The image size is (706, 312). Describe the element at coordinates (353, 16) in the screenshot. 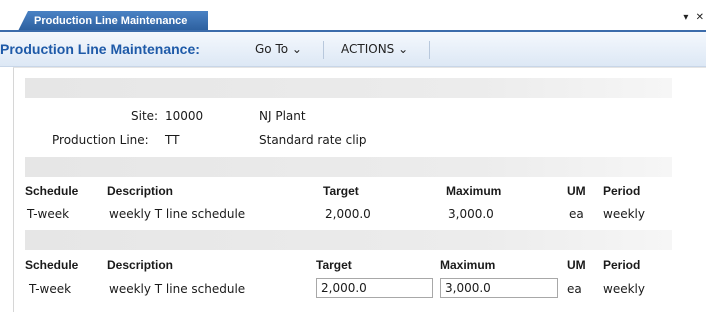

I see `tab-strip: Production Line Maintenance ▾ ✕` at that location.